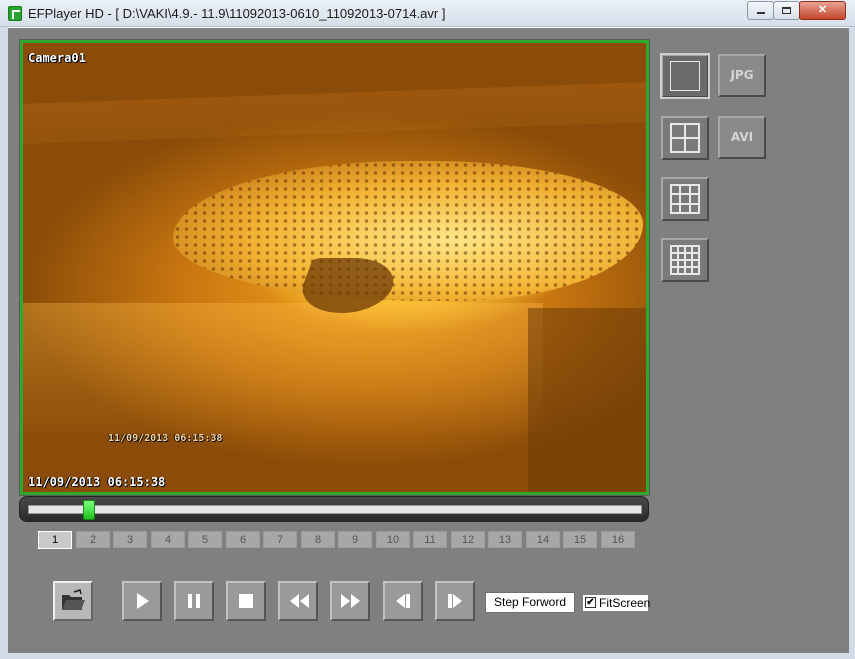  I want to click on seek-thumb, so click(89, 510).